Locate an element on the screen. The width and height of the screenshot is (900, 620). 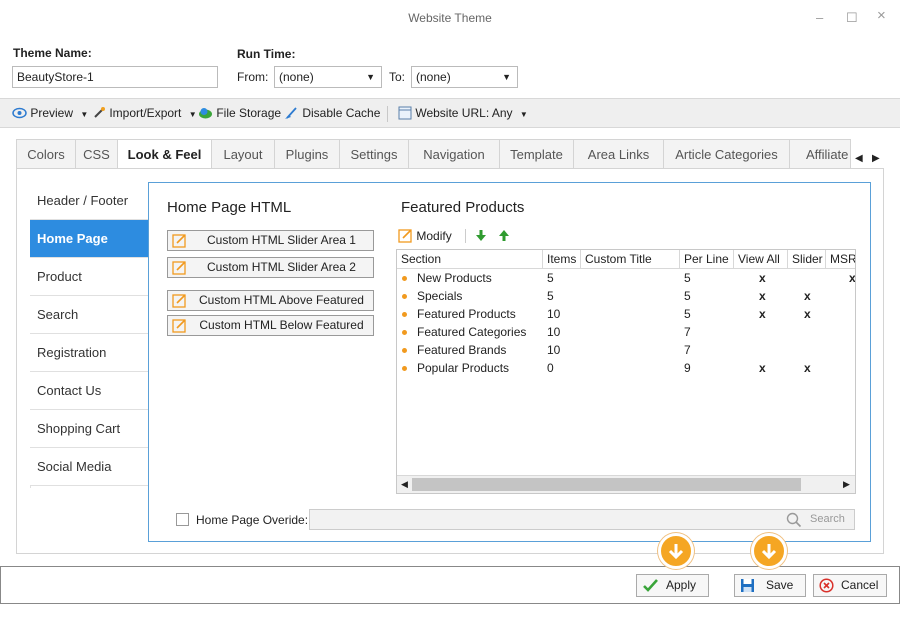
tab-template: Template is located at coordinates (536, 154).